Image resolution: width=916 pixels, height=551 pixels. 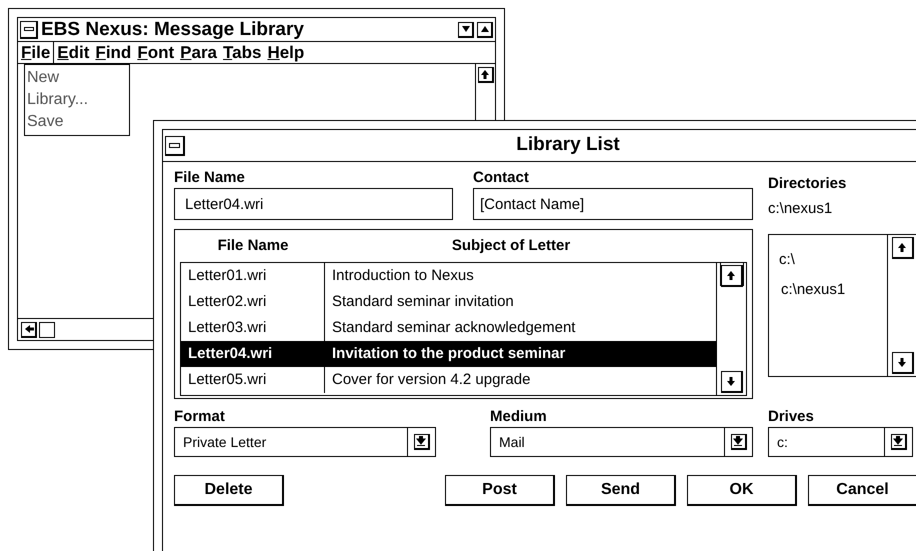 What do you see at coordinates (801, 209) in the screenshot?
I see `current-directory: c:\nexus1` at bounding box center [801, 209].